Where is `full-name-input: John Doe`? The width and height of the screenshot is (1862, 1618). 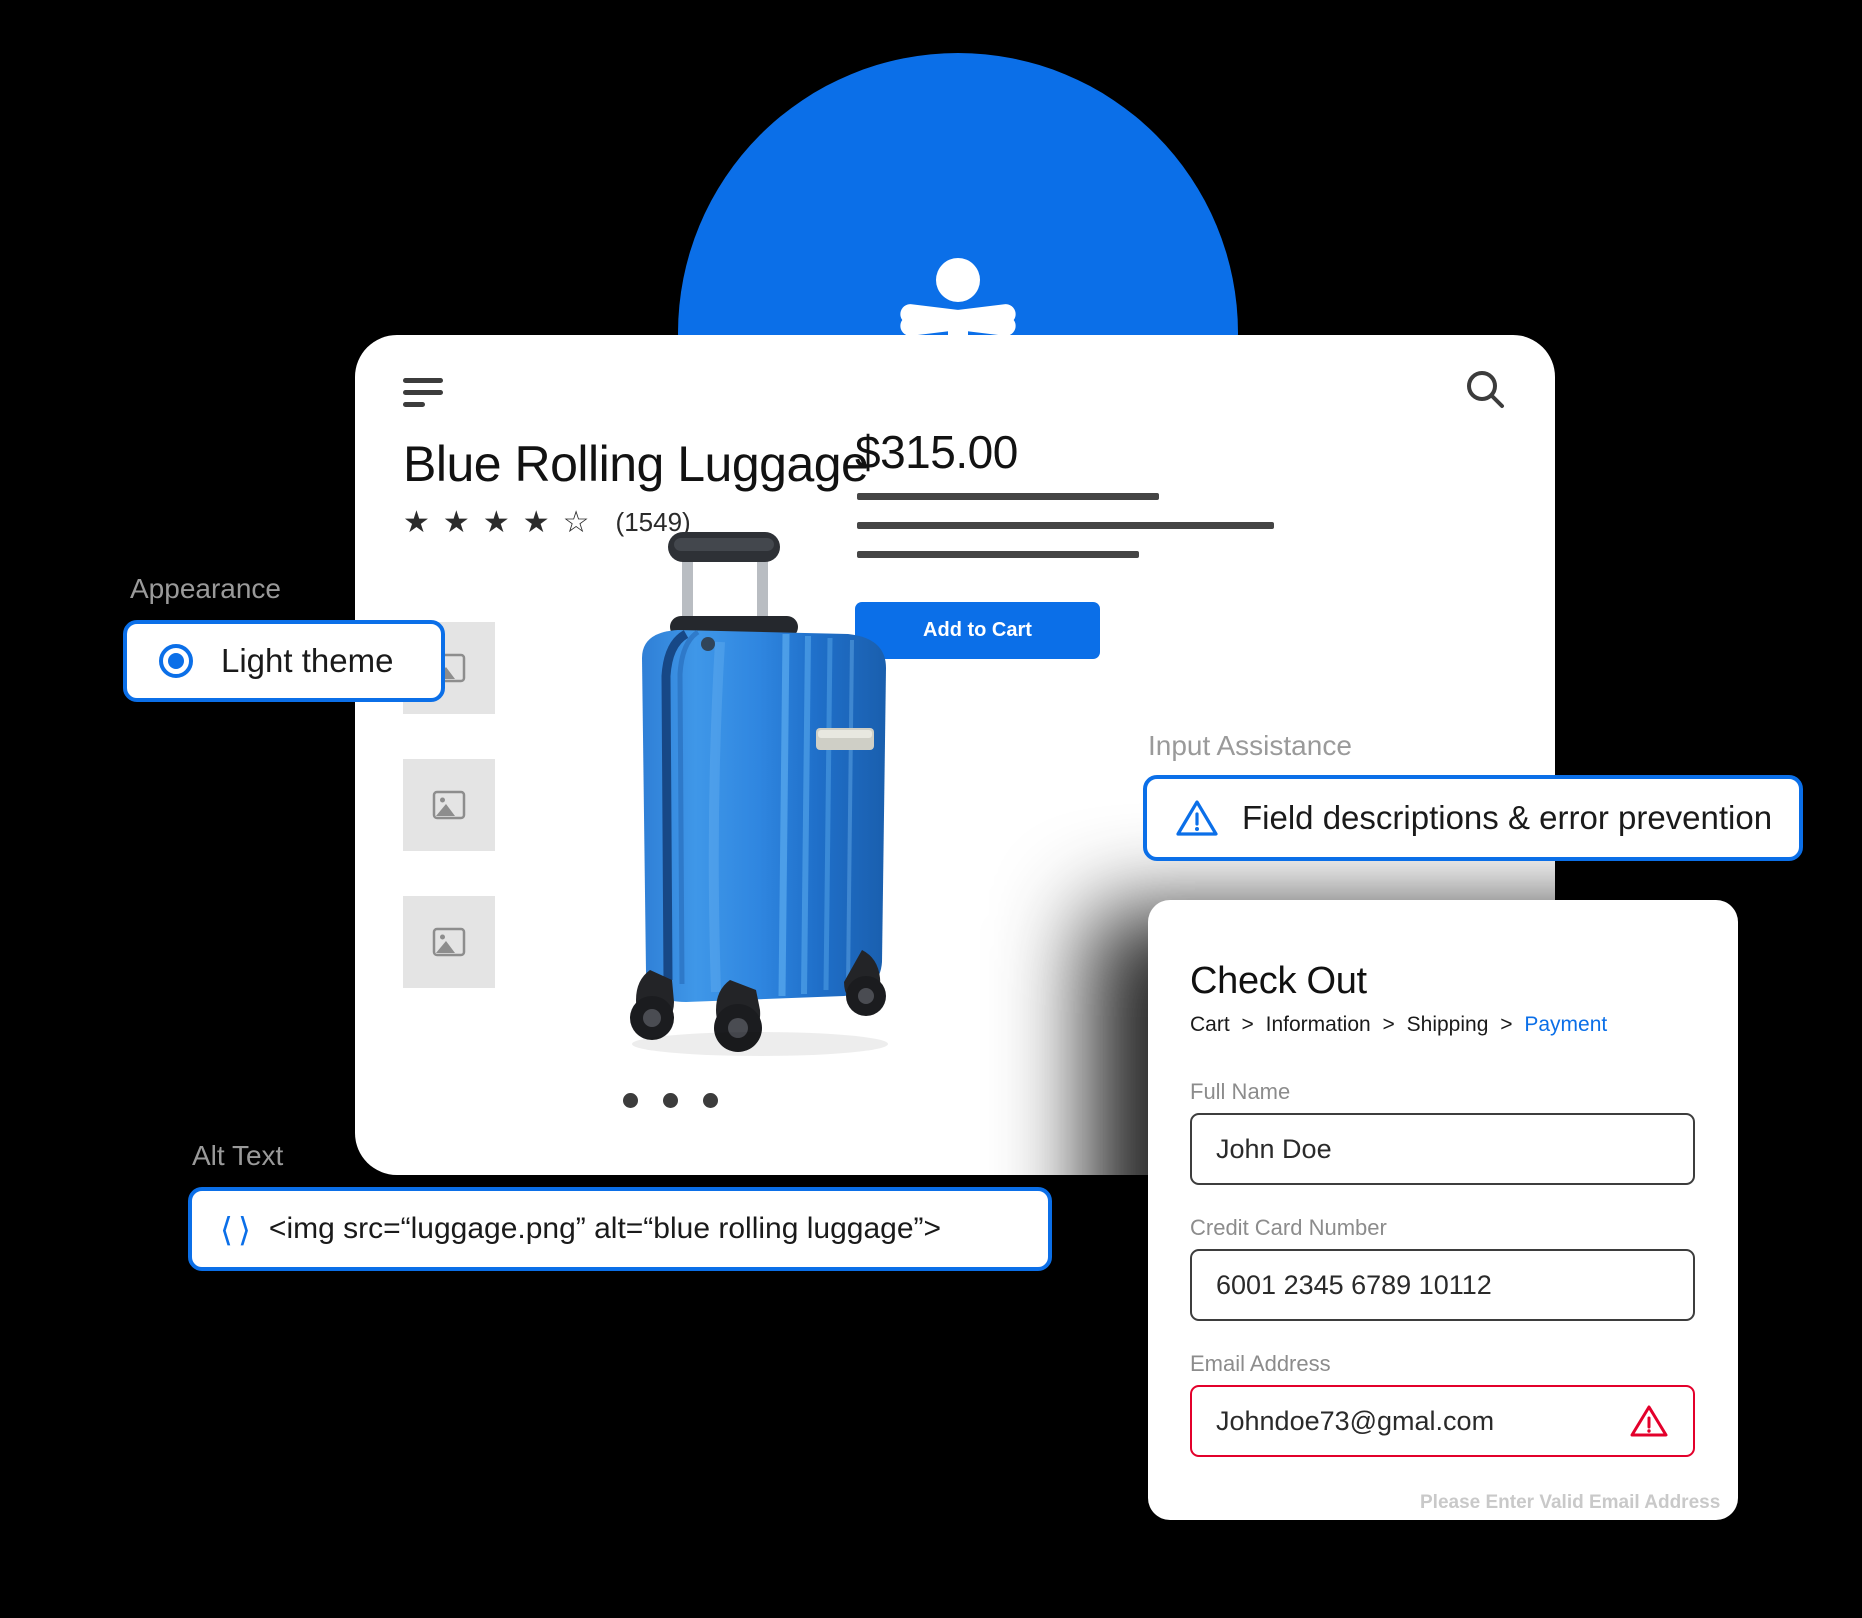 full-name-input: John Doe is located at coordinates (1442, 1149).